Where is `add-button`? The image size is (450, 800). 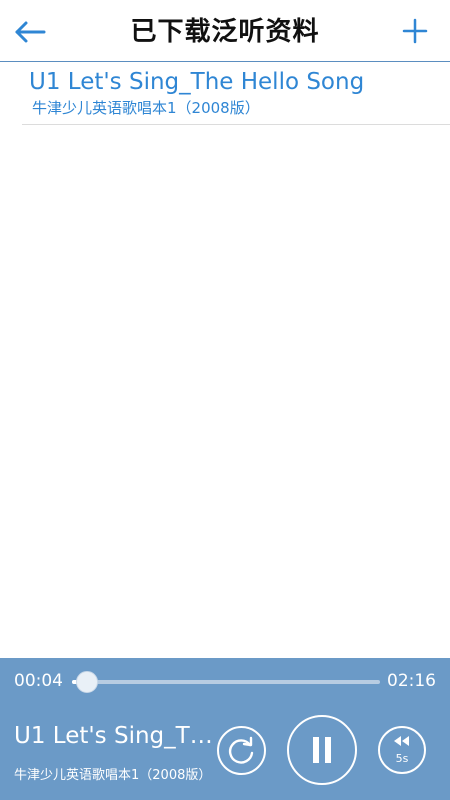
add-button is located at coordinates (415, 31).